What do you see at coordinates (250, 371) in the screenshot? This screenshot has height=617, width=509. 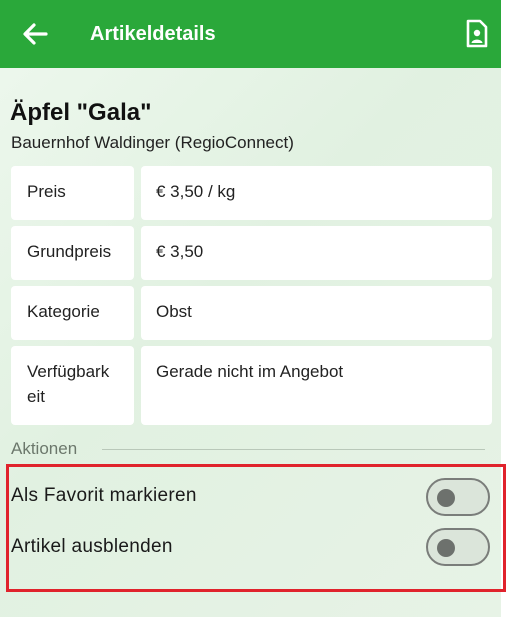 I see `detail-value-text: Gerade nicht im Angebot` at bounding box center [250, 371].